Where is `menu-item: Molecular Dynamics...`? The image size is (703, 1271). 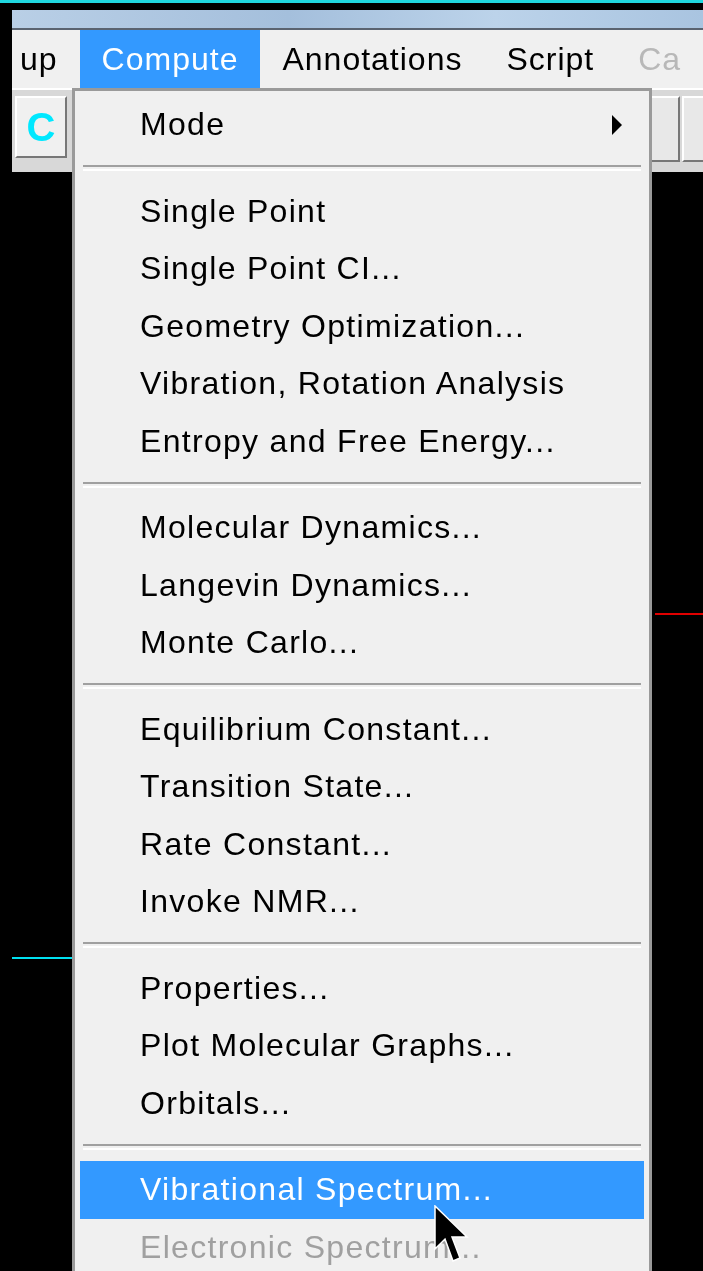 menu-item: Molecular Dynamics... is located at coordinates (362, 528).